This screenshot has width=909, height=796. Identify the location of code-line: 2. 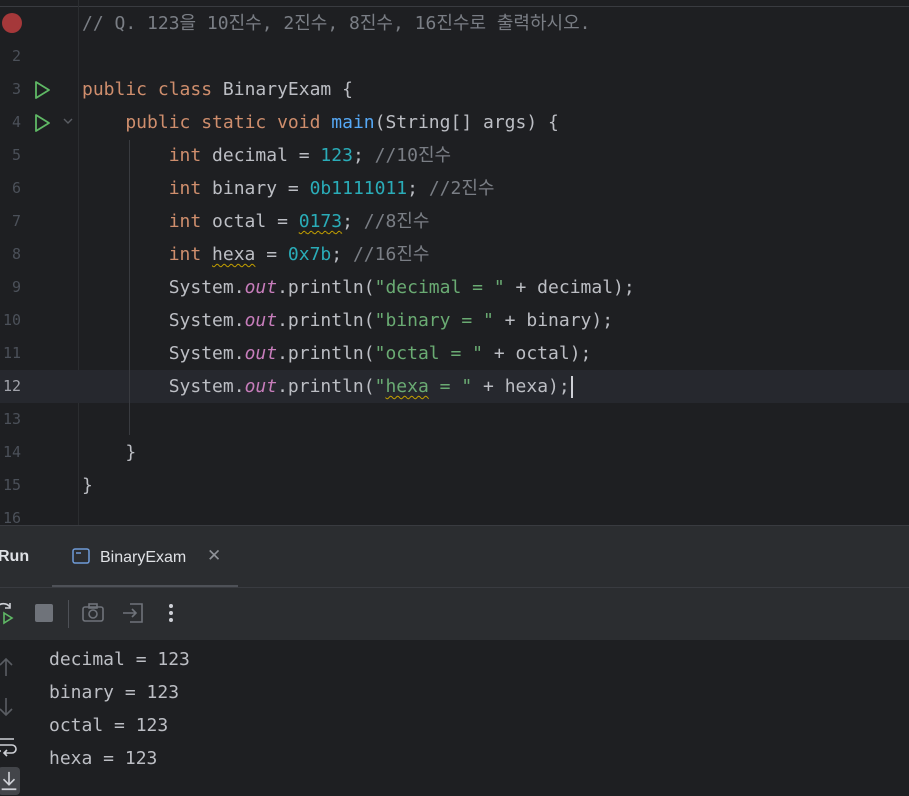
(454, 56).